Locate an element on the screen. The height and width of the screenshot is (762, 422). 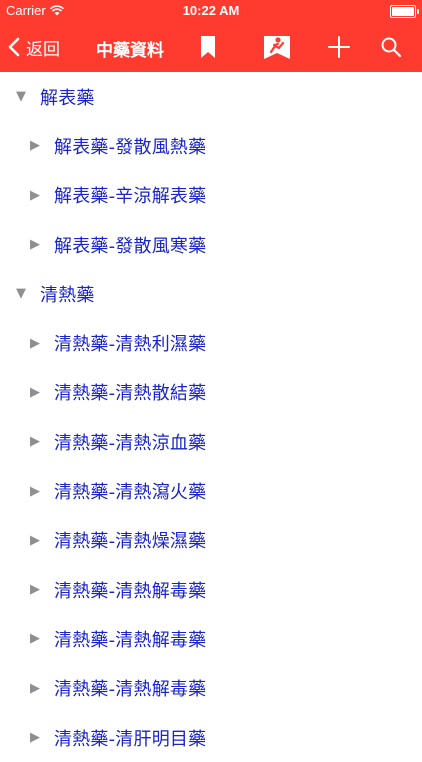
status-time: 10:22 AM is located at coordinates (211, 10).